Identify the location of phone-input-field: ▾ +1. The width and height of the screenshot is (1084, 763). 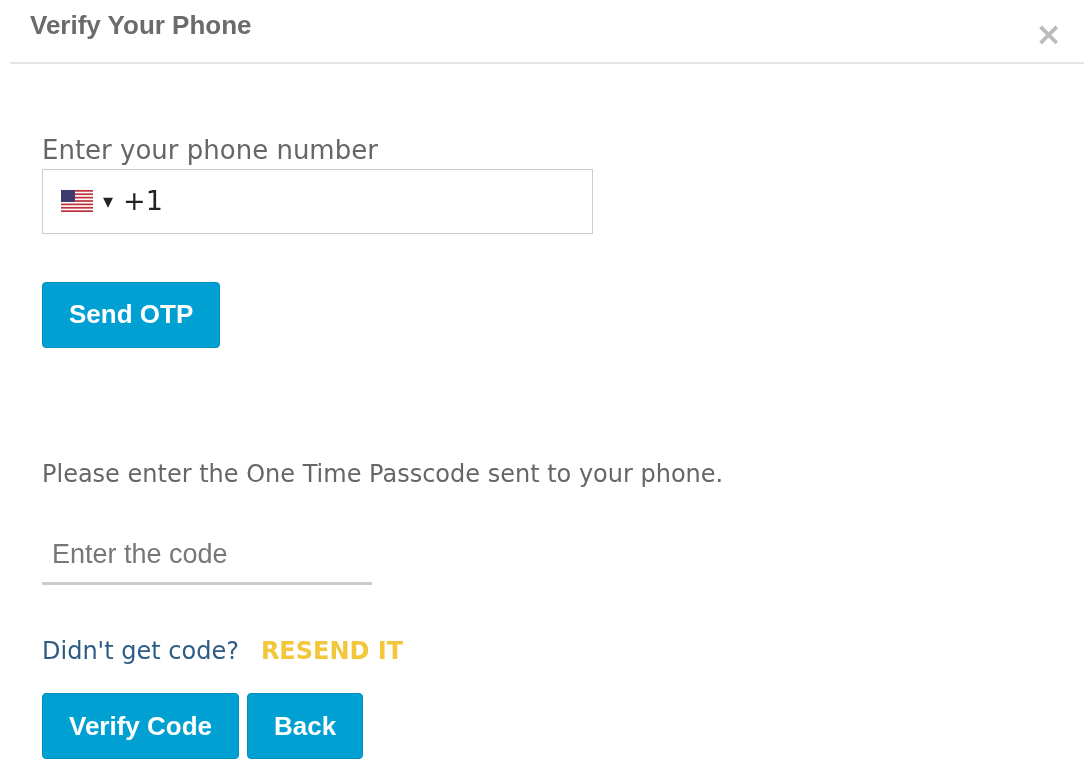
(317, 201).